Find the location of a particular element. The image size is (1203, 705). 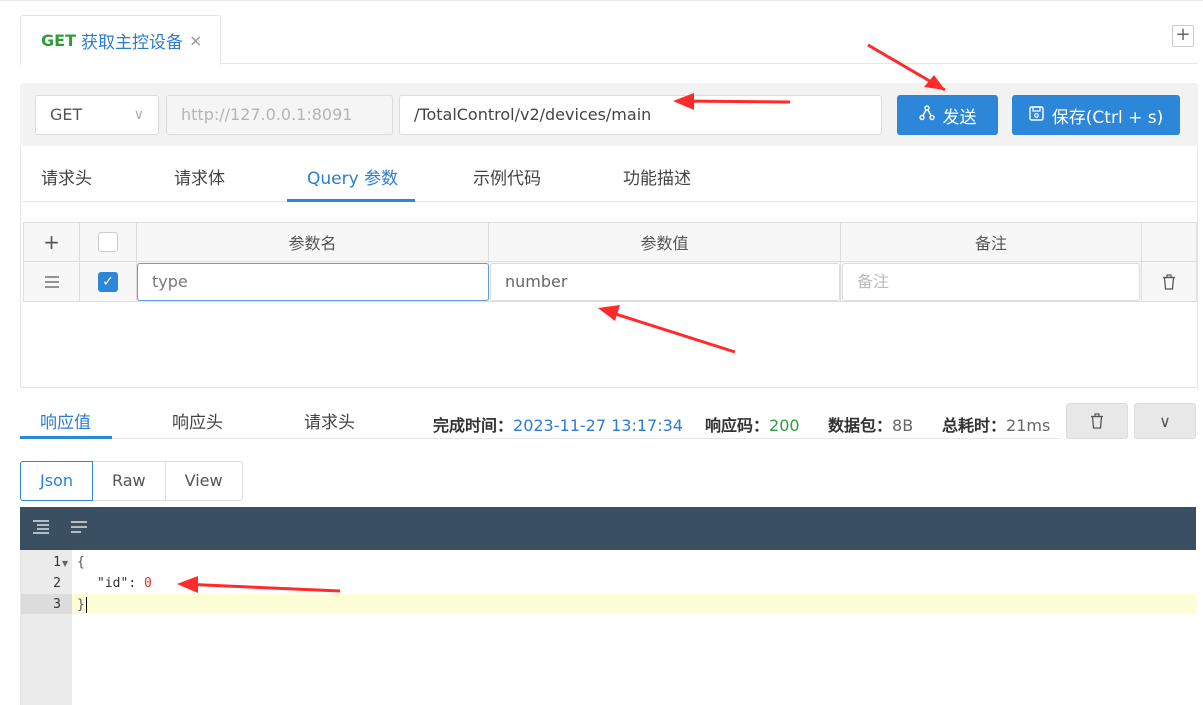

status-stat: 响应码：200 is located at coordinates (752, 424).